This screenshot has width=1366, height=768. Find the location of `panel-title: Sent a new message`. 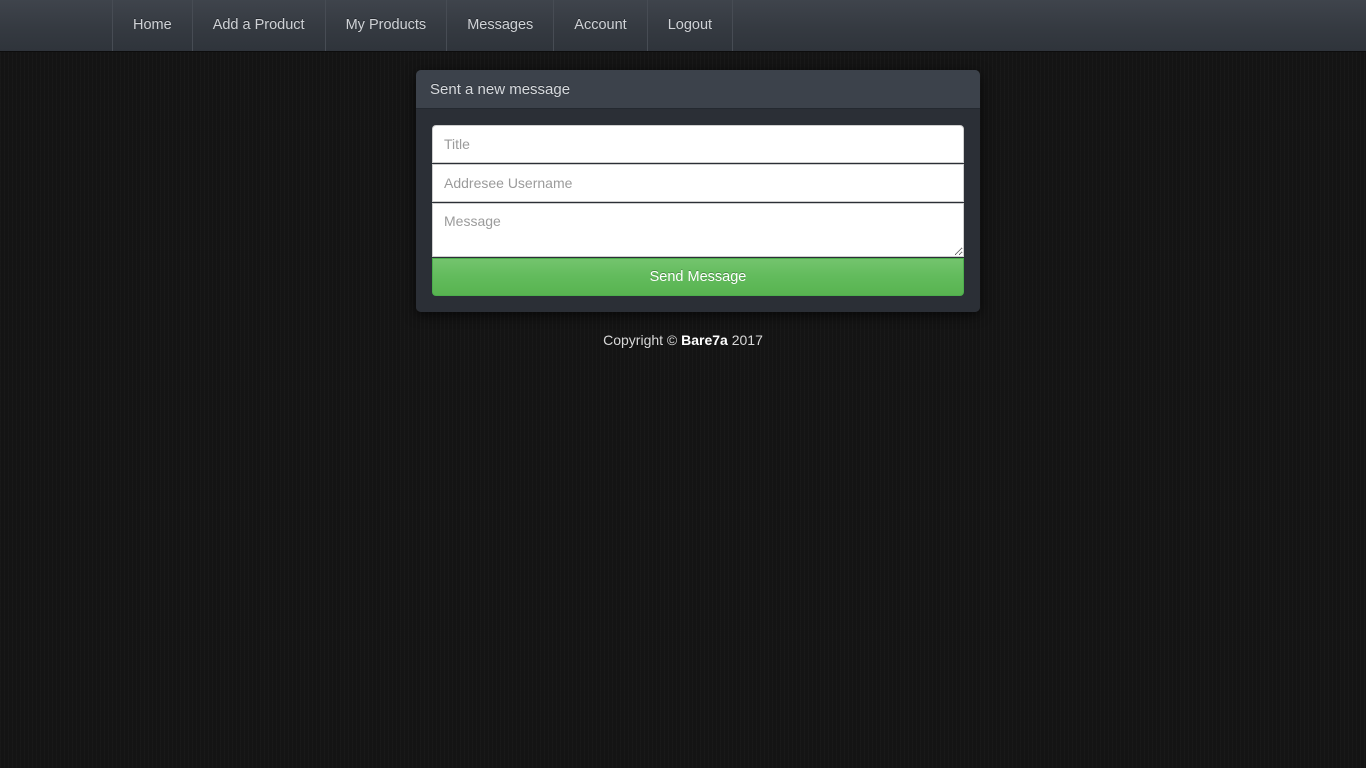

panel-title: Sent a new message is located at coordinates (500, 89).